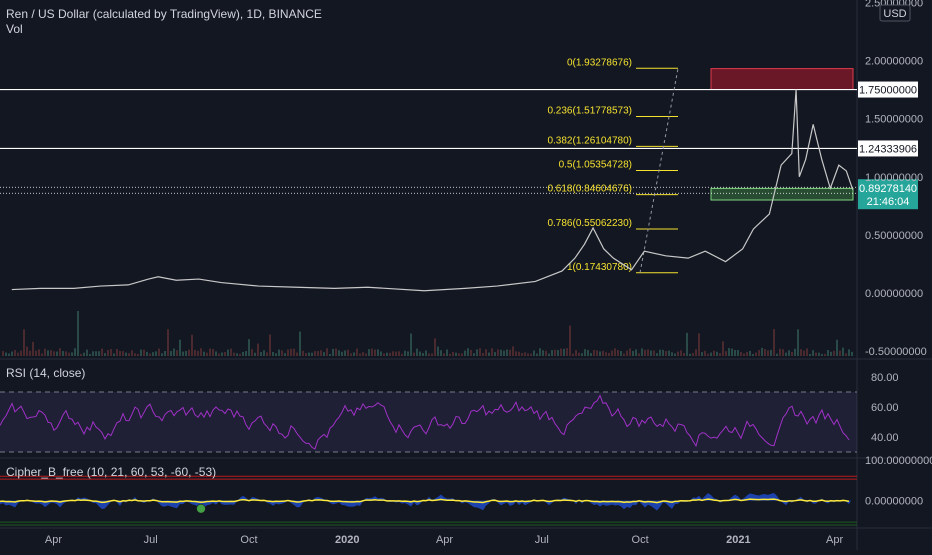 This screenshot has height=555, width=932. I want to click on currency-label: USD, so click(894, 14).